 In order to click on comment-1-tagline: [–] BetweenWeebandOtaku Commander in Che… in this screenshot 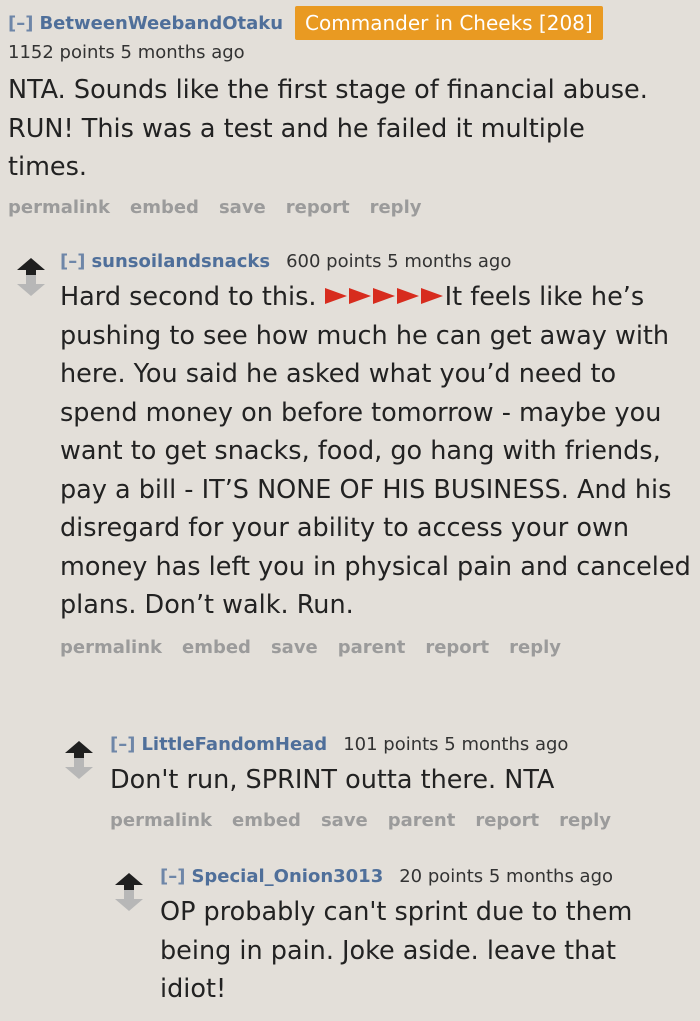, I will do `click(354, 23)`.